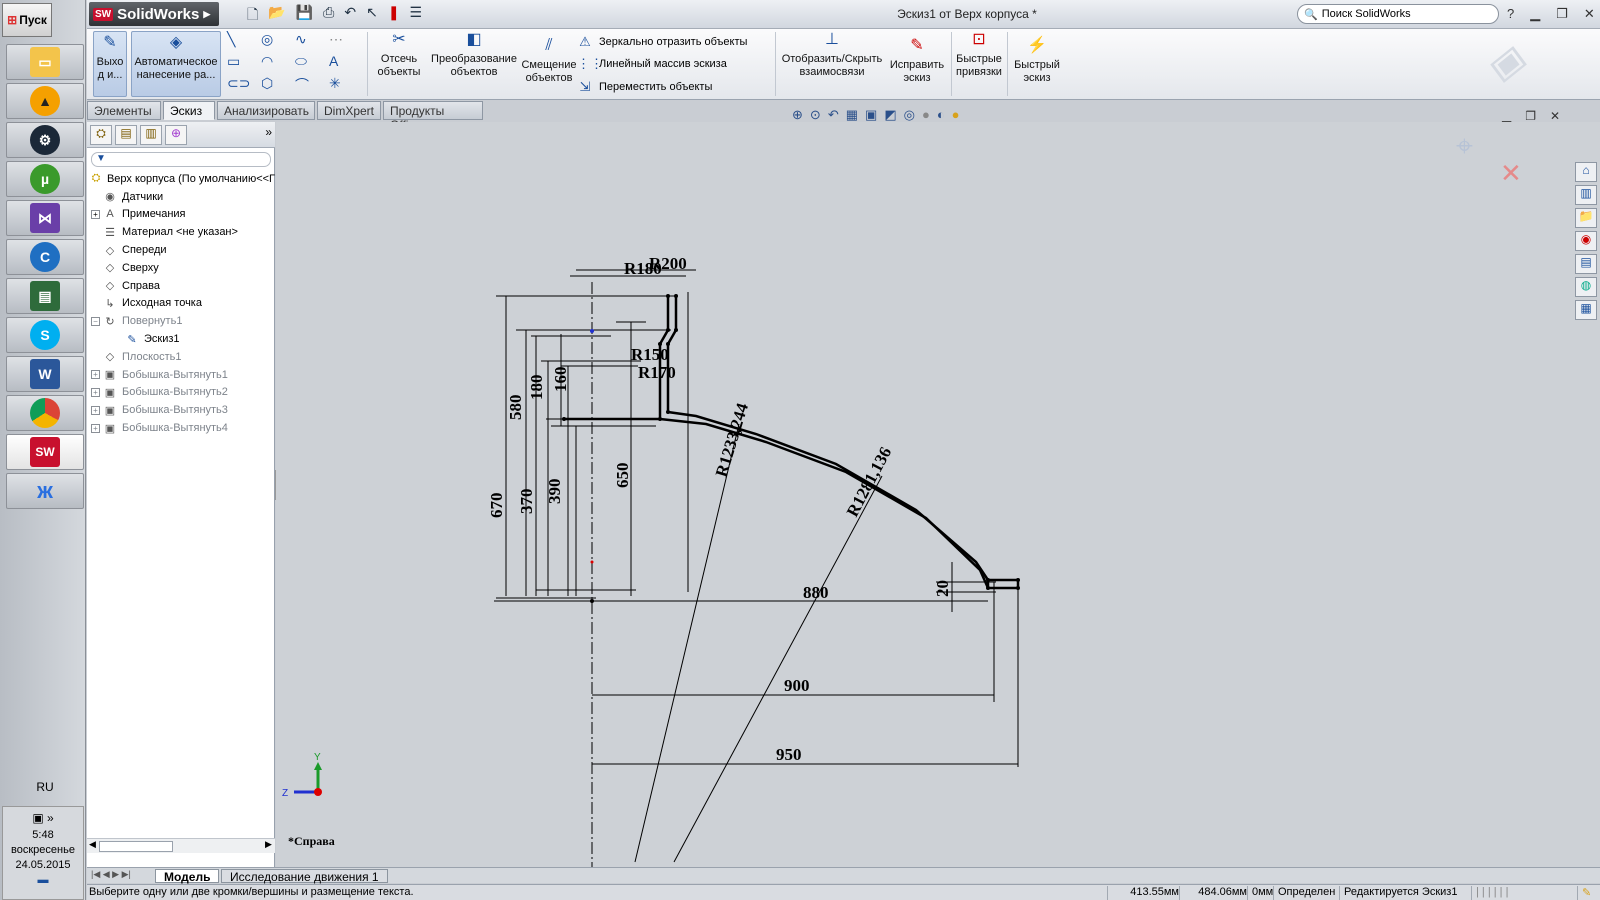  I want to click on tree-item: + ▣ Бобышка-Вытянуть4, so click(181, 428).